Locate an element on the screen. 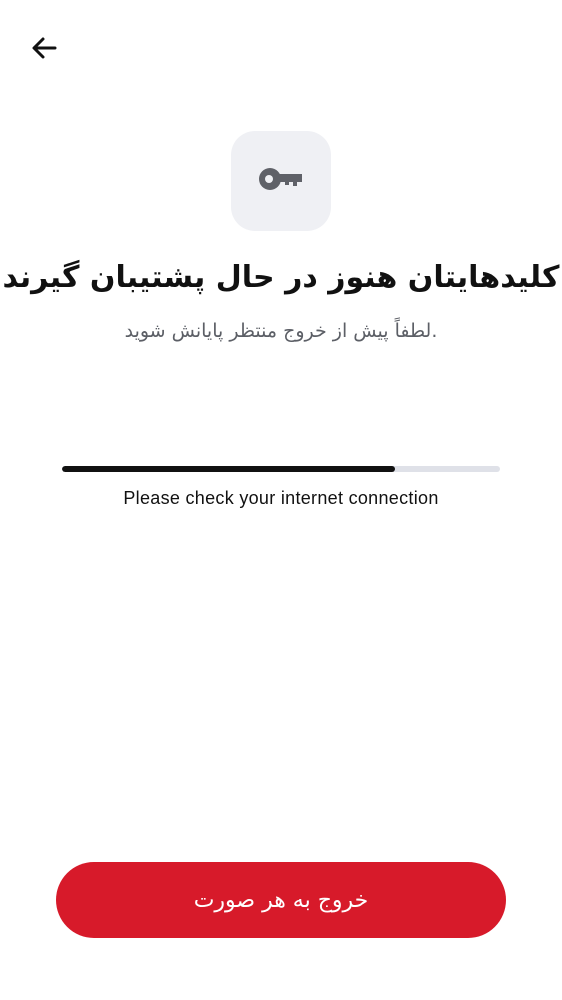  page-title: کلیدهایتان هنوز در حال پشتیبان گیرند is located at coordinates (281, 277).